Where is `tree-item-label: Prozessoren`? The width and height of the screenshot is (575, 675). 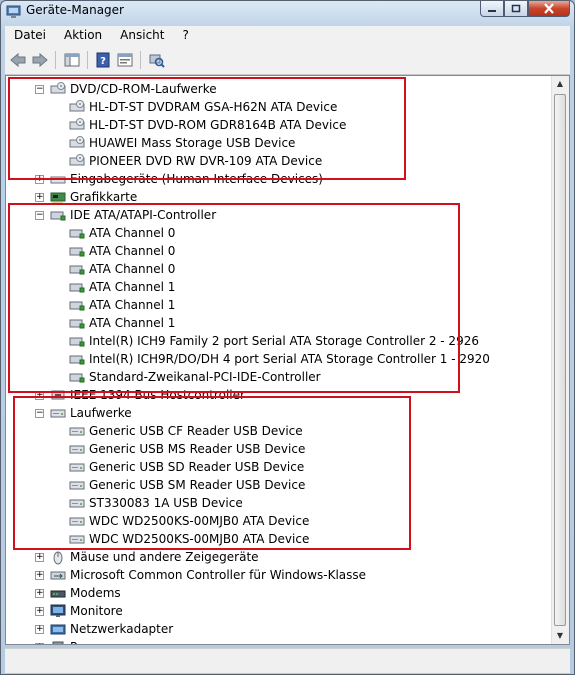
tree-item-label: Prozessoren is located at coordinates (106, 642).